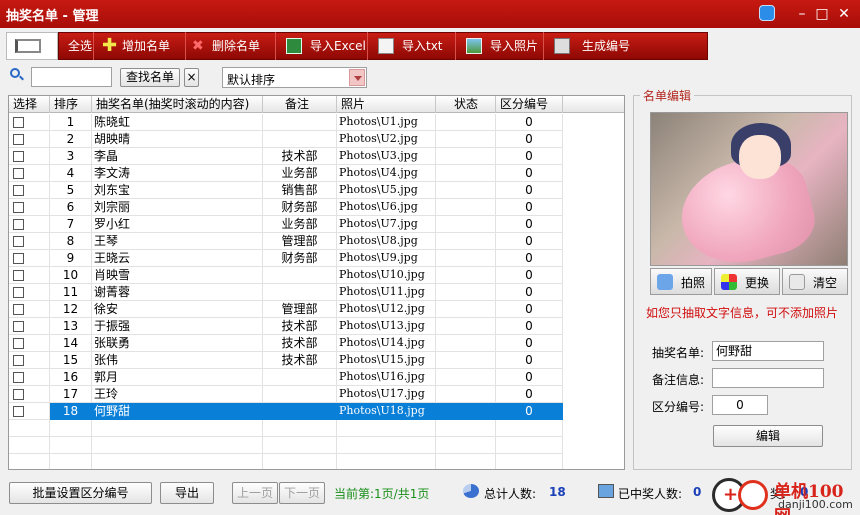 The width and height of the screenshot is (860, 515). Describe the element at coordinates (767, 13) in the screenshot. I see `skin-icon` at that location.